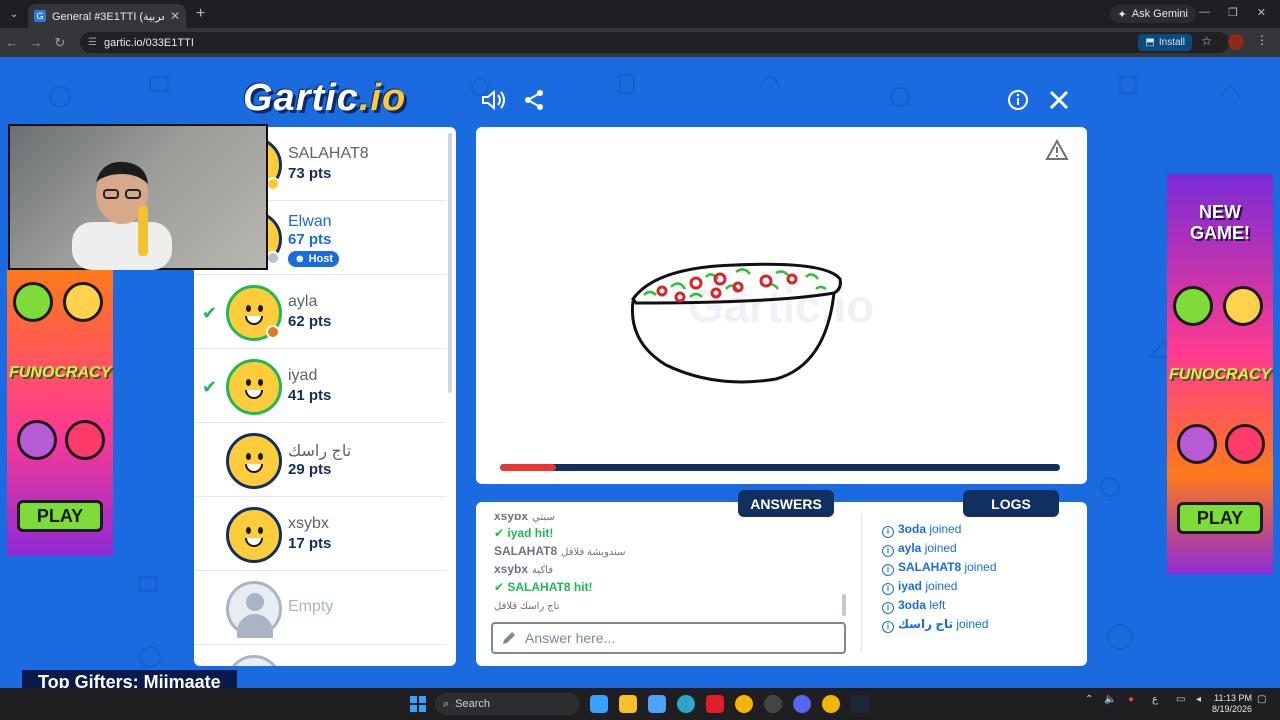  Describe the element at coordinates (628, 704) in the screenshot. I see `file-explorer-icon` at that location.